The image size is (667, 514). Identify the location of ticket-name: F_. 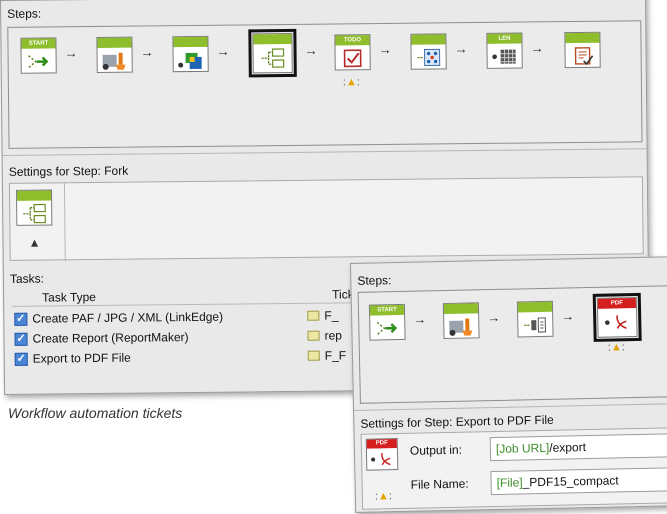
(331, 315).